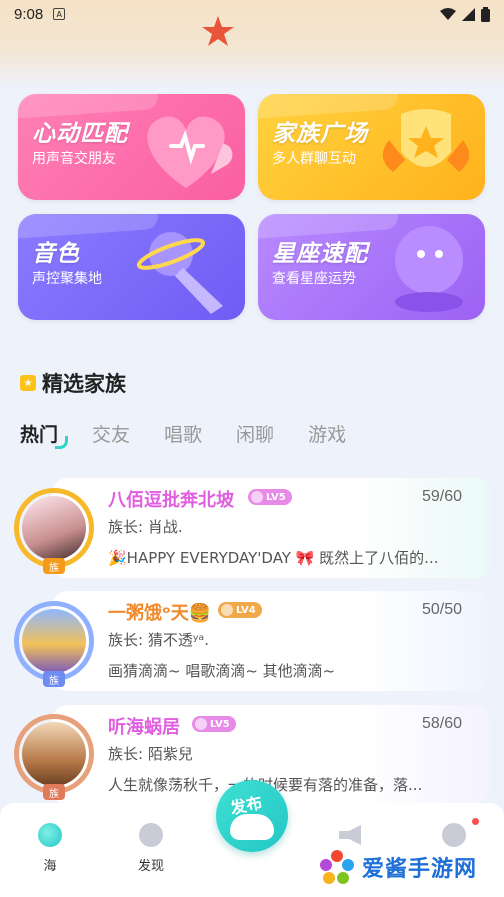  Describe the element at coordinates (50, 866) in the screenshot. I see `nav-label: 海` at that location.